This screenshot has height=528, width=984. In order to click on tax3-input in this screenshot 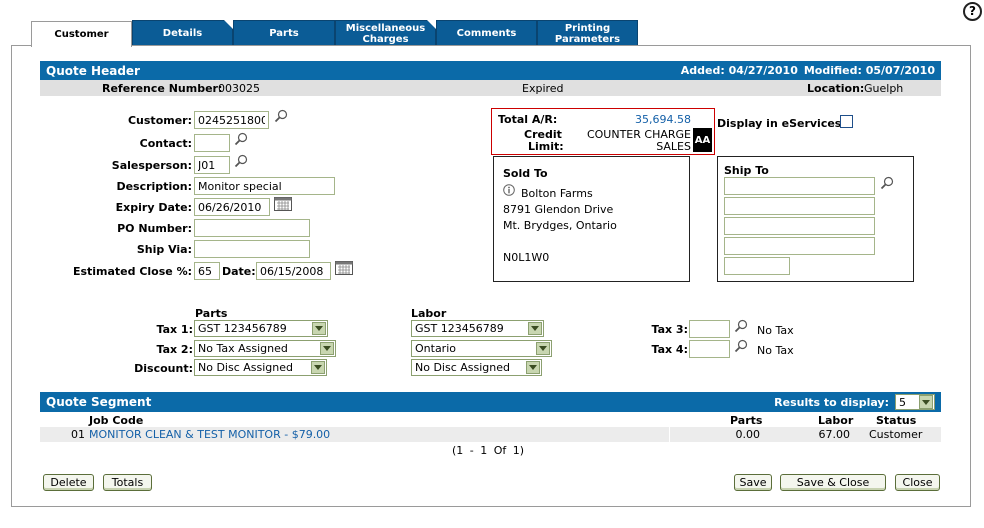, I will do `click(709, 329)`.